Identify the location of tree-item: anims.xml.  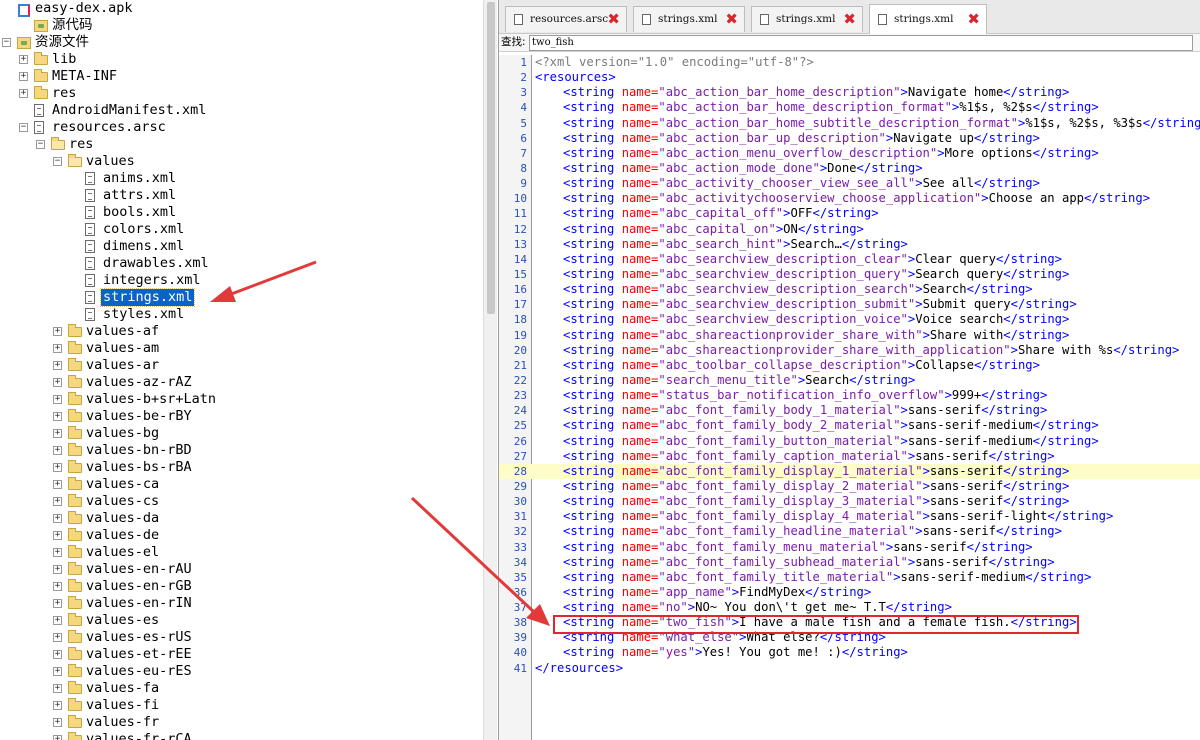
(240, 178).